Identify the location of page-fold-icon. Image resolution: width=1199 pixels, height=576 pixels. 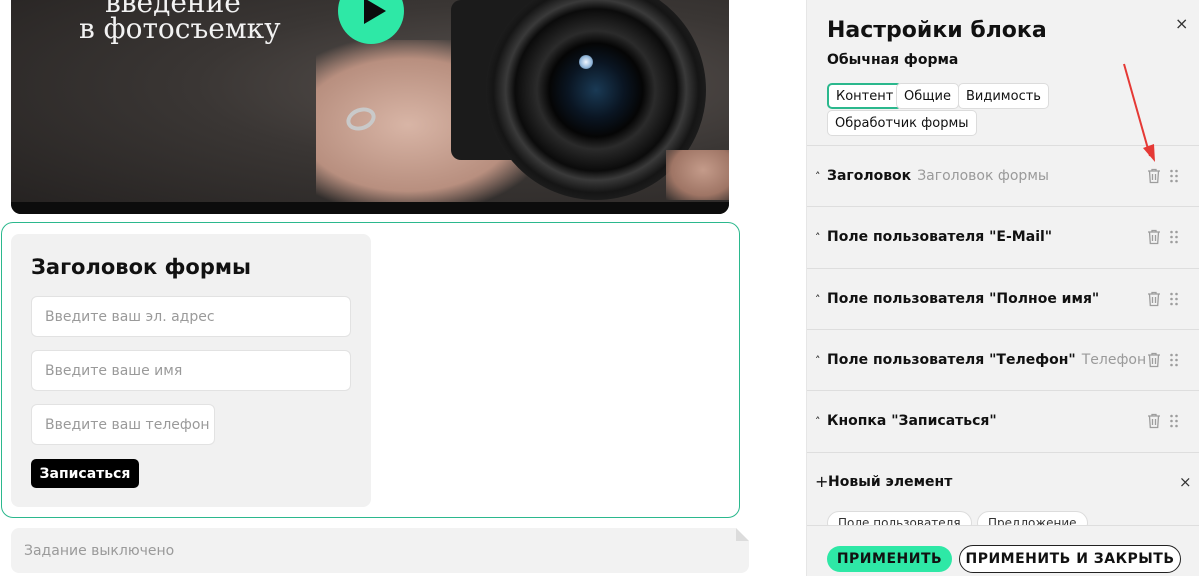
(742, 534).